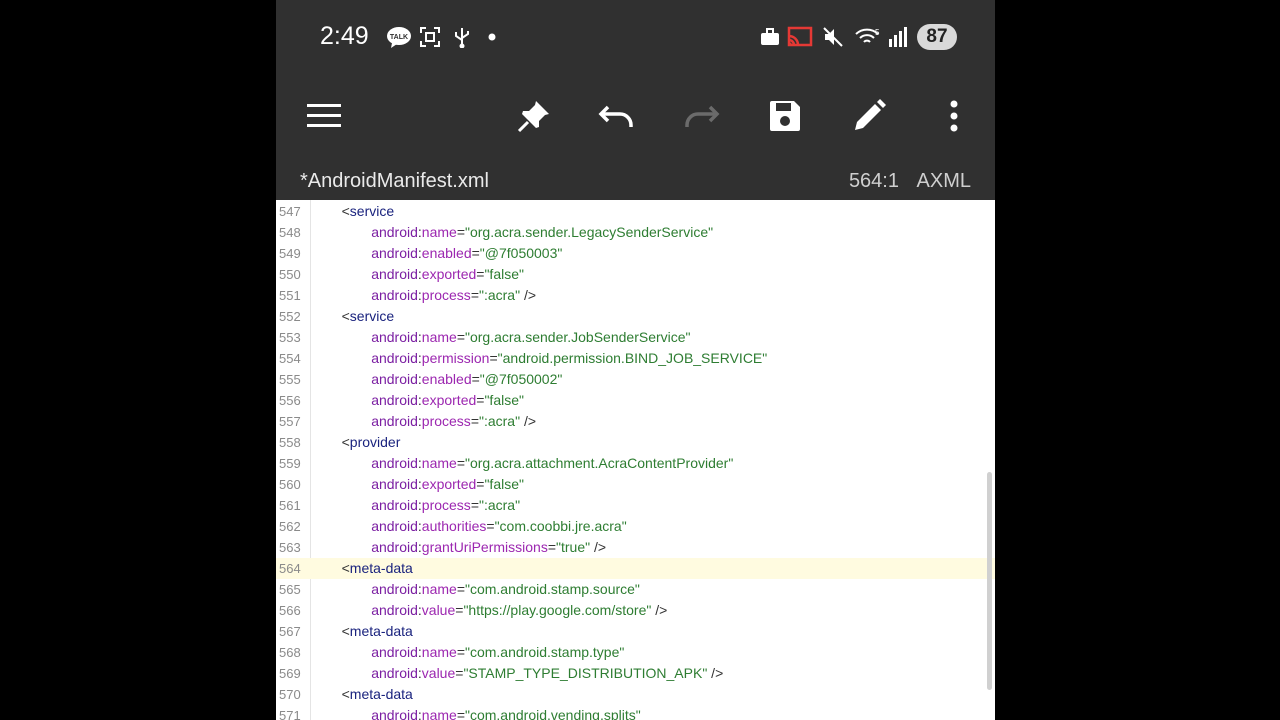 This screenshot has height=720, width=1280. I want to click on line-number: 553, so click(290, 337).